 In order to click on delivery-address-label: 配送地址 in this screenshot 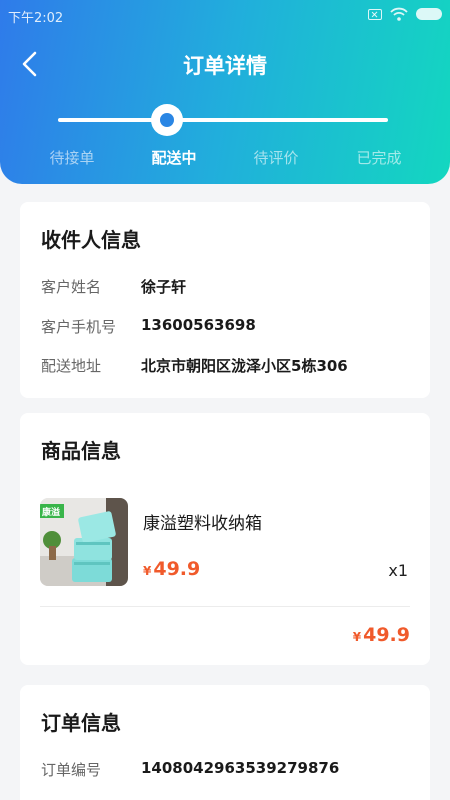, I will do `click(71, 366)`.